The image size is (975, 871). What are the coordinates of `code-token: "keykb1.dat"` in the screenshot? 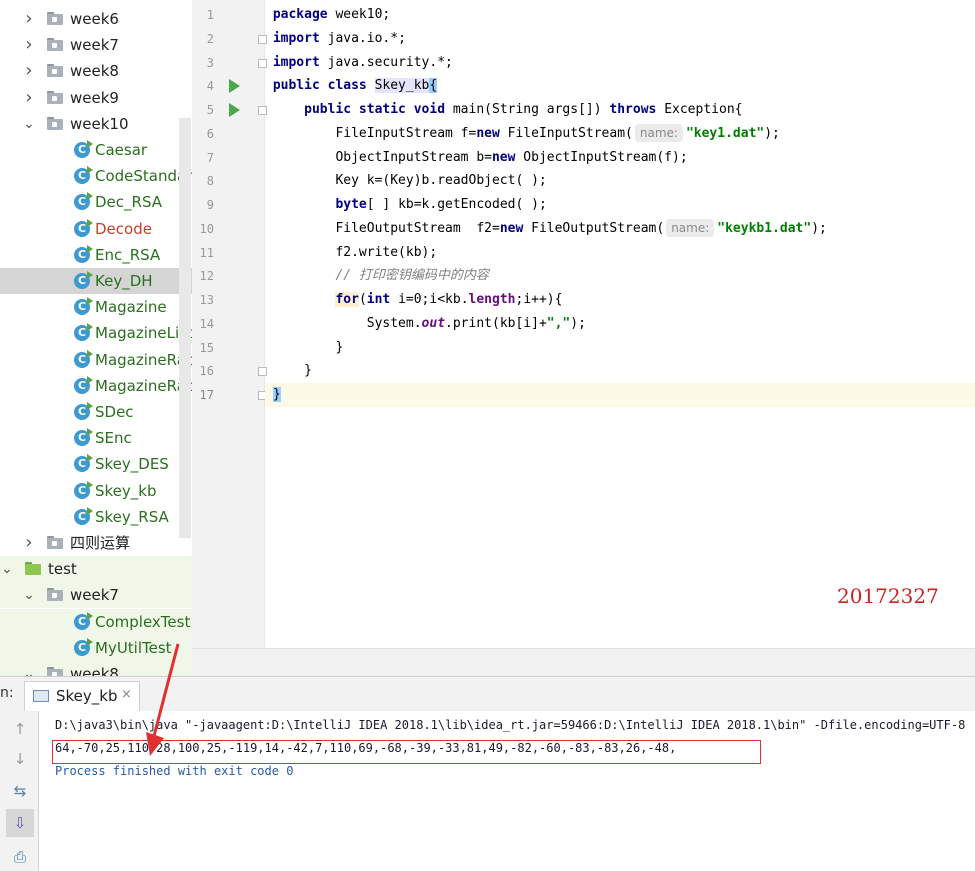 It's located at (764, 228).